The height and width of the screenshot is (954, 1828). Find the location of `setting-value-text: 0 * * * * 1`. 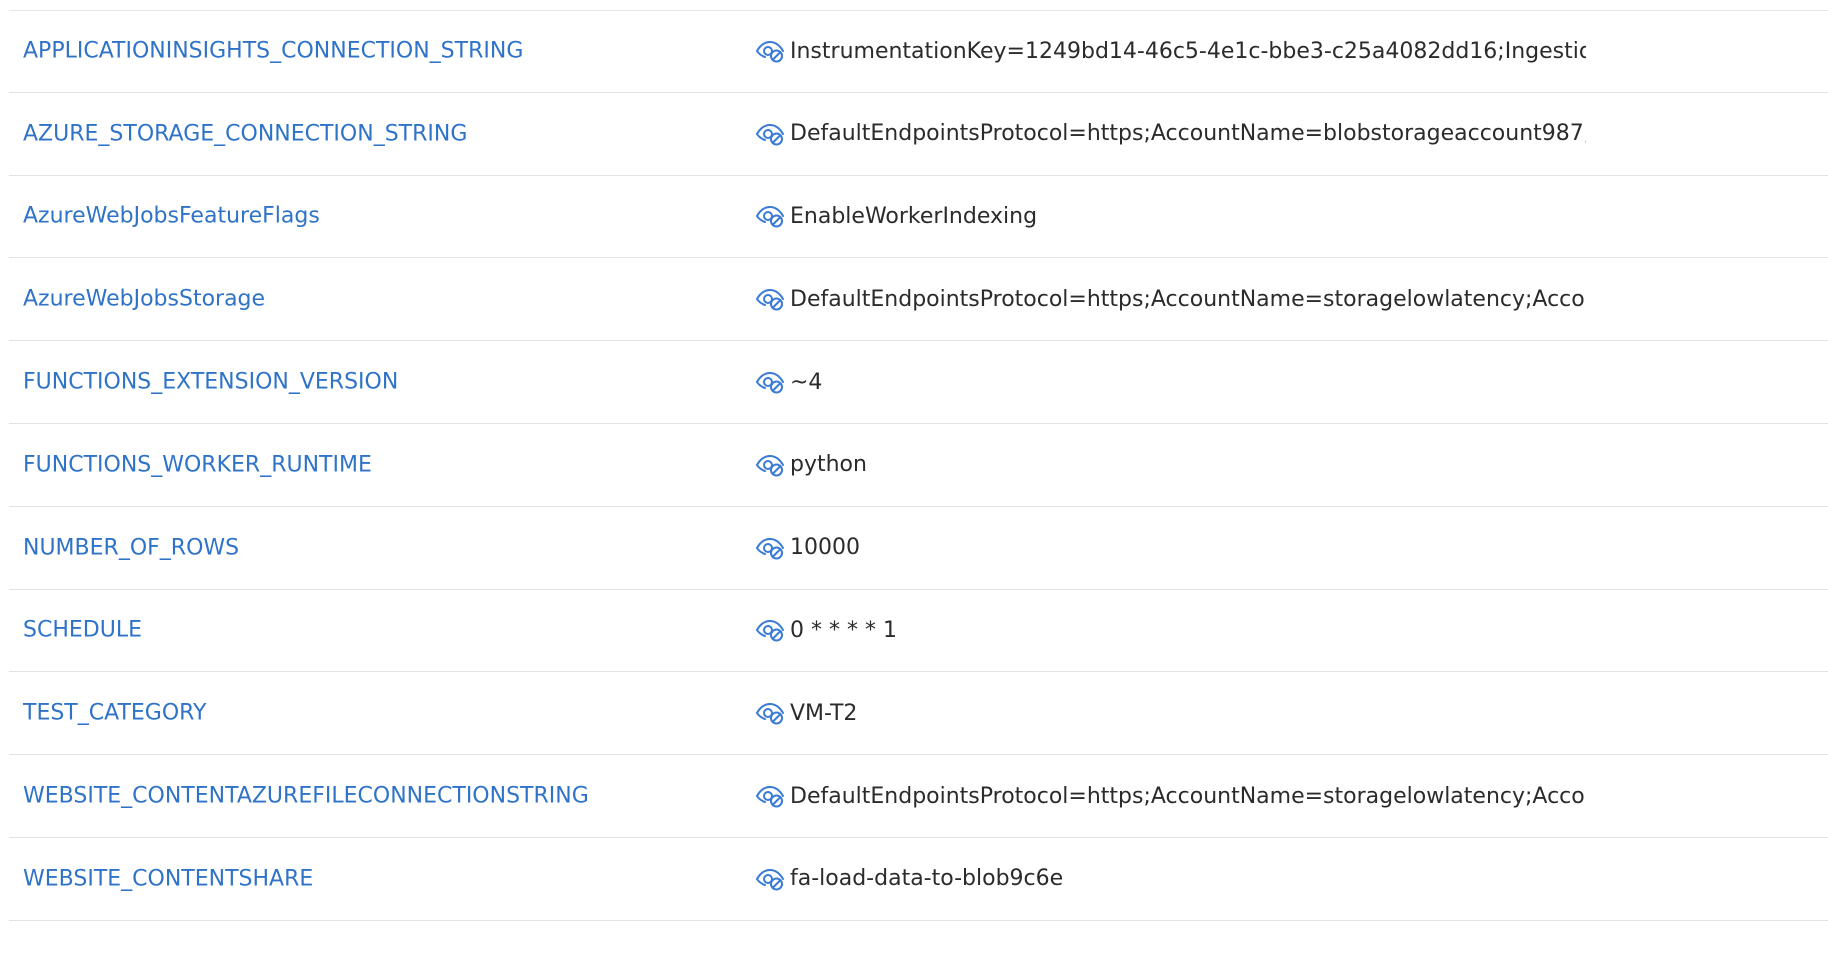

setting-value-text: 0 * * * * 1 is located at coordinates (843, 630).